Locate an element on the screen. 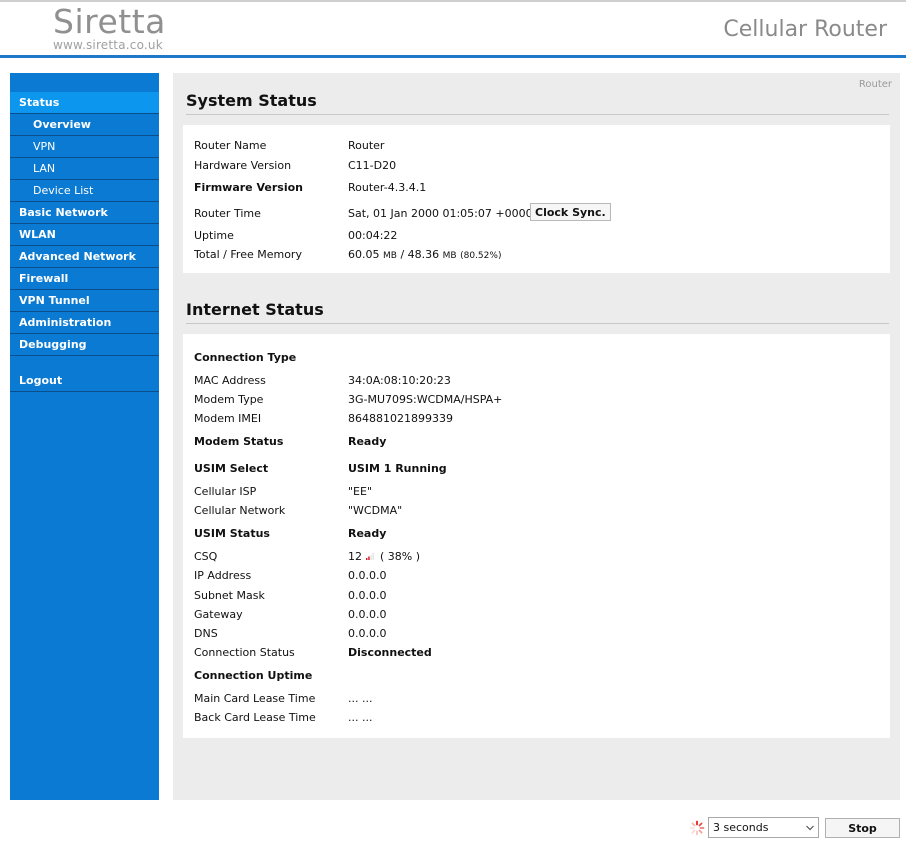  sidebar-item-overview: Overview is located at coordinates (84, 125).